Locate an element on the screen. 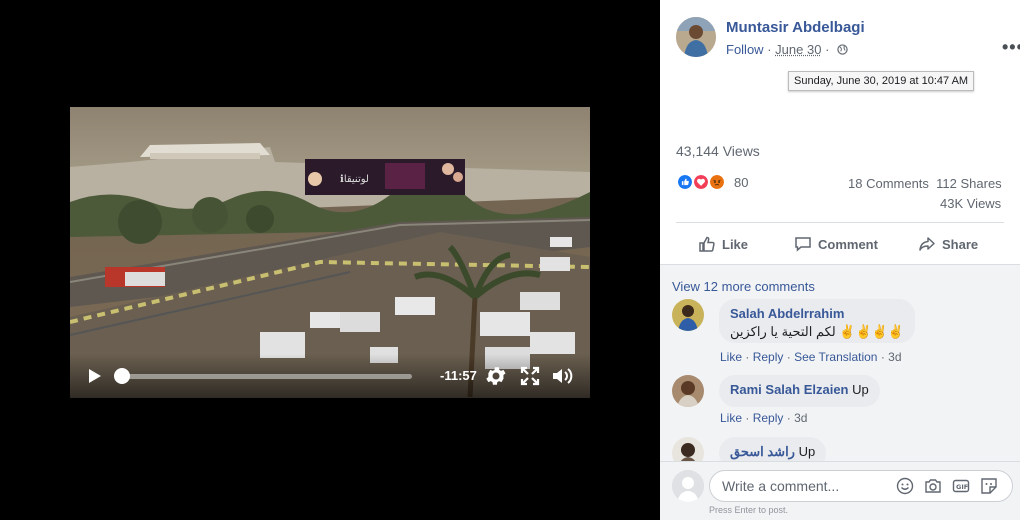  gear-icon is located at coordinates (496, 376).